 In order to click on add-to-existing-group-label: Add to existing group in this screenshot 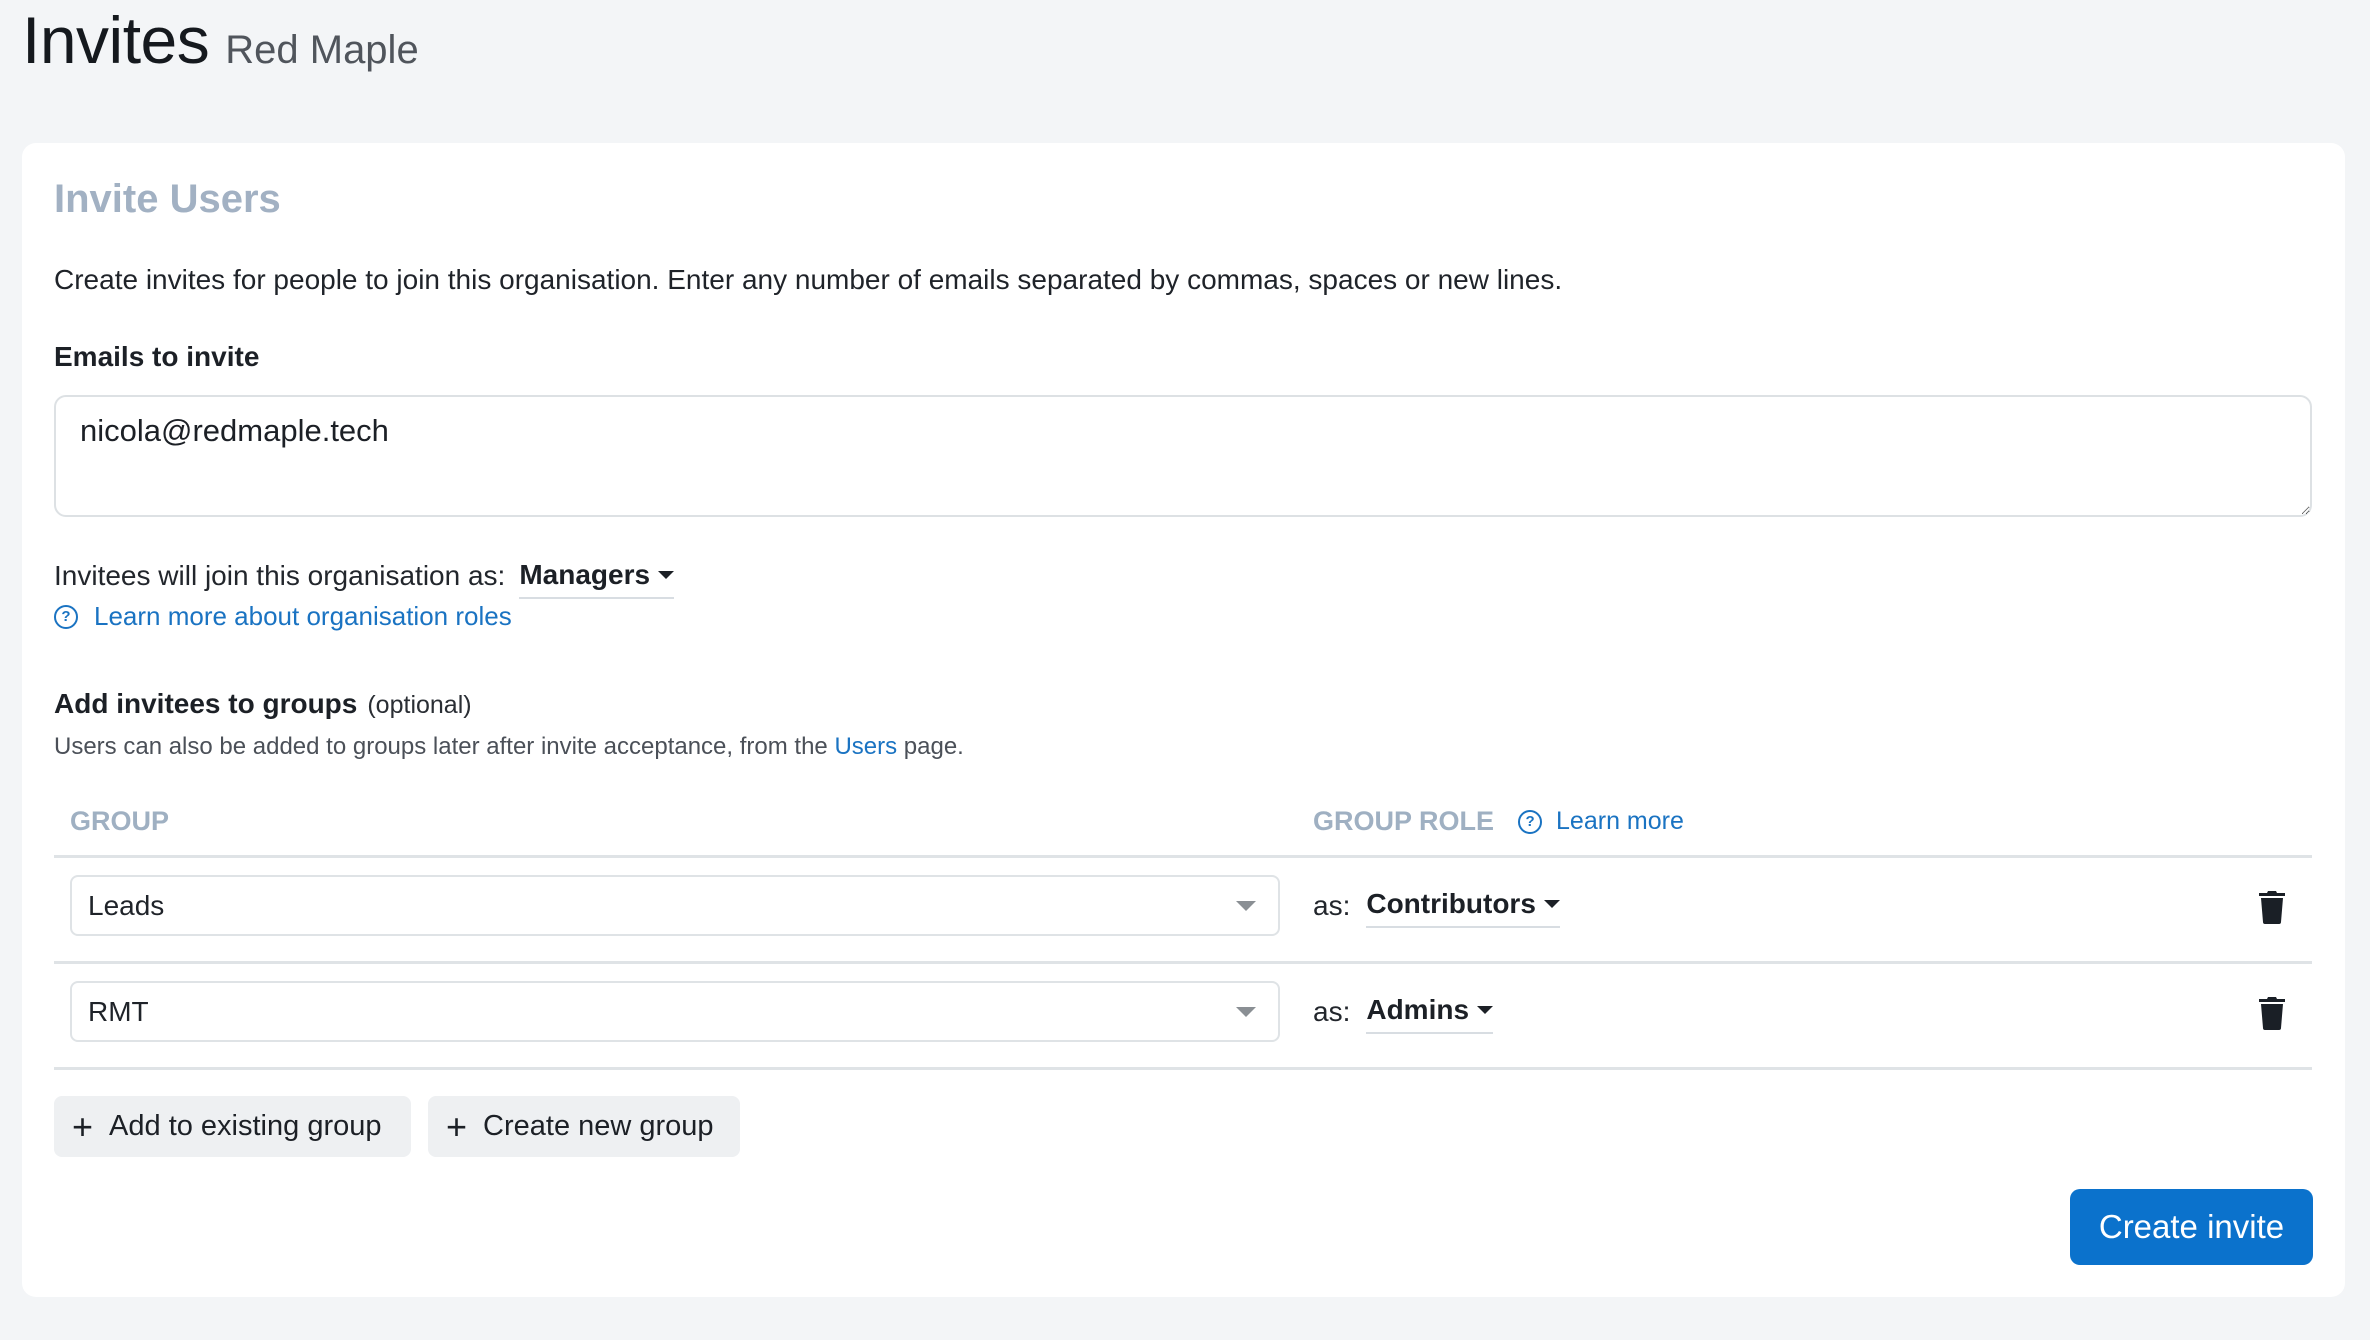, I will do `click(245, 1126)`.